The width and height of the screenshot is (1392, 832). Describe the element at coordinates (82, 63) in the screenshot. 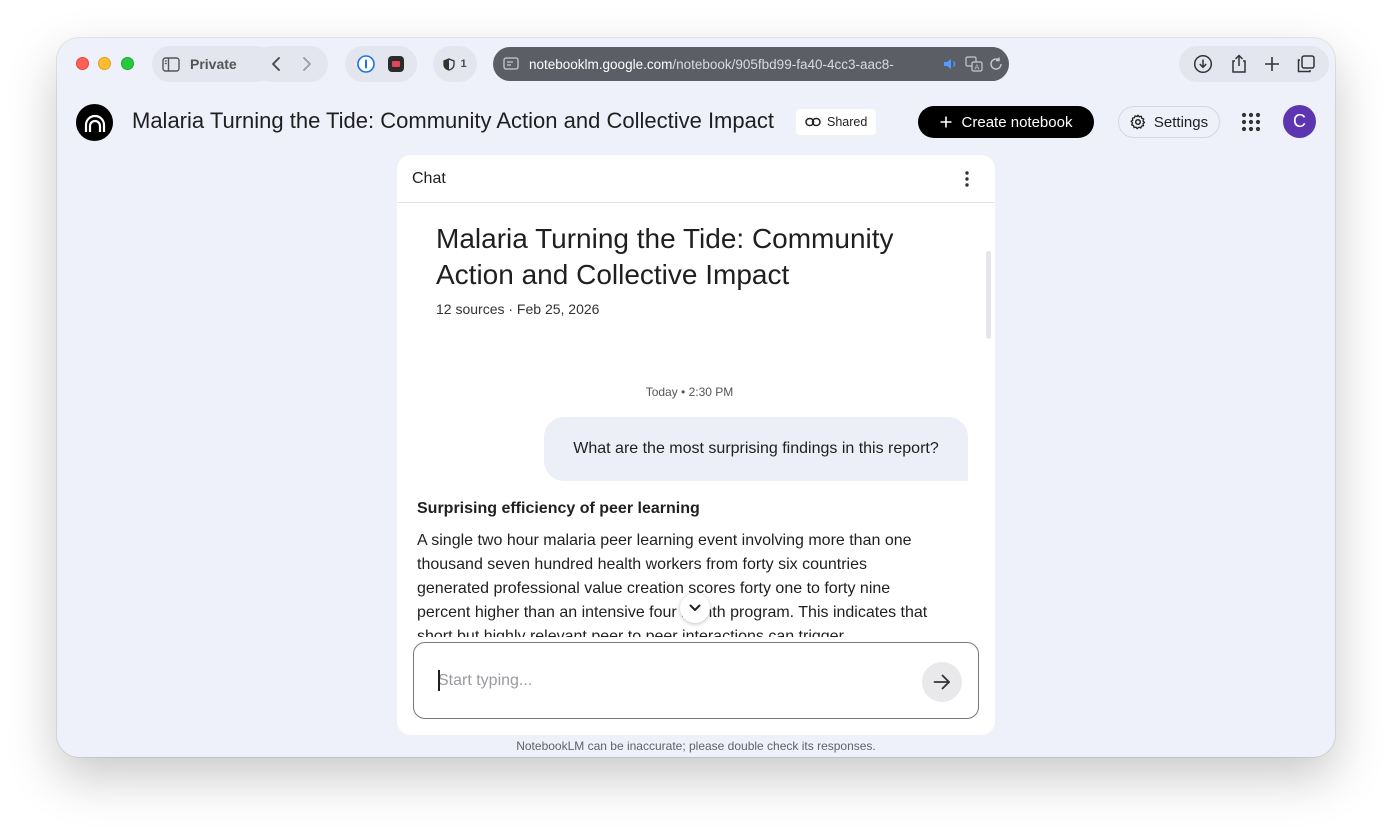

I see `close-window-button` at that location.